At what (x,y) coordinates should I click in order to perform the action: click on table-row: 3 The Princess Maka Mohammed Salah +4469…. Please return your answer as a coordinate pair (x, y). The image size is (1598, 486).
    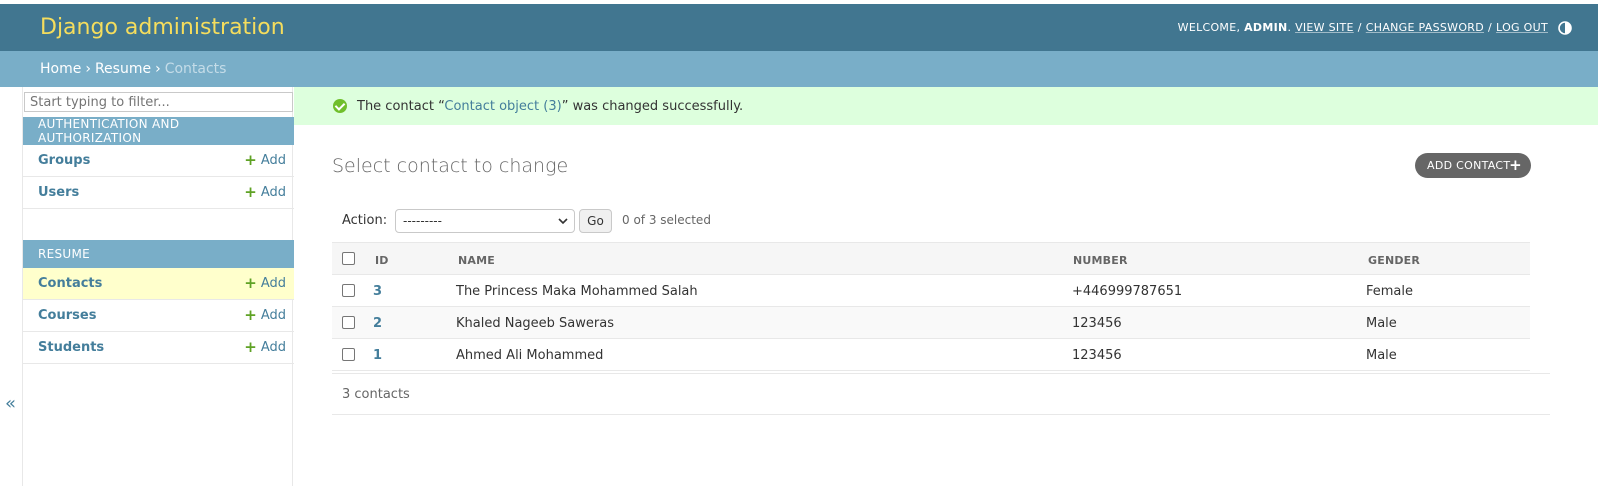
    Looking at the image, I should click on (931, 291).